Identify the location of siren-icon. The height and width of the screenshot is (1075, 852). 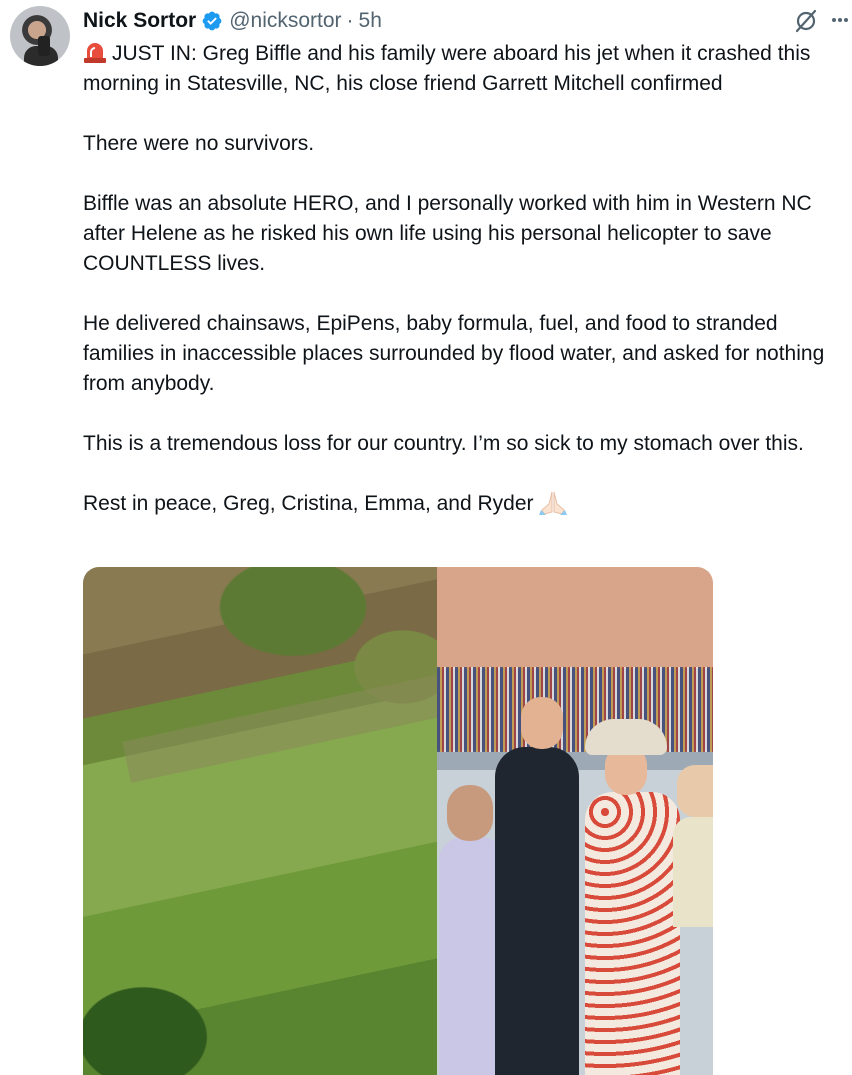
(95, 53).